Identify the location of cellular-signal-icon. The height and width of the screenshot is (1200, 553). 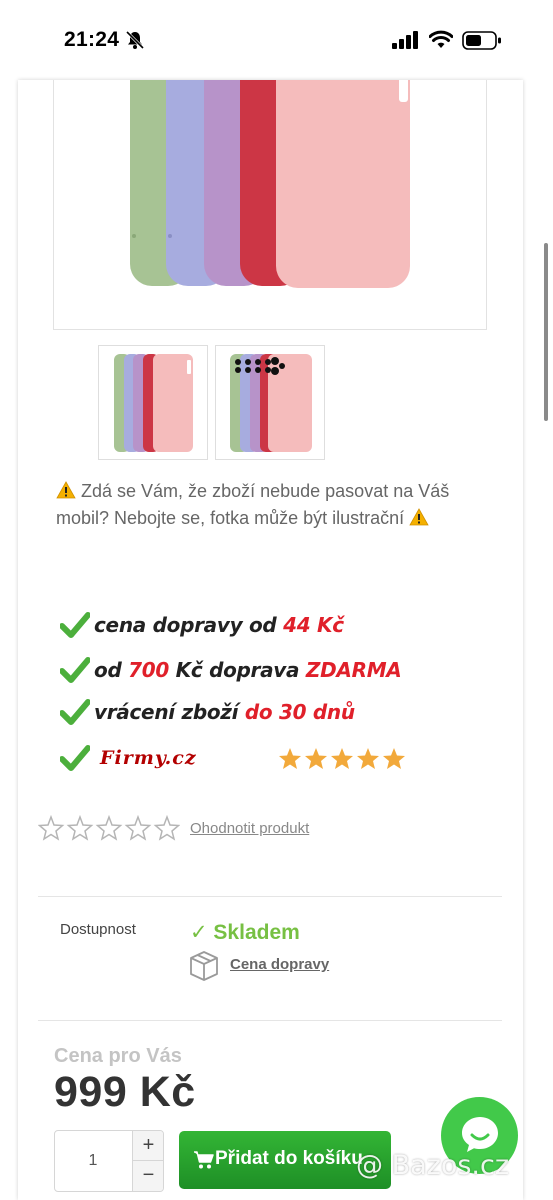
(405, 40).